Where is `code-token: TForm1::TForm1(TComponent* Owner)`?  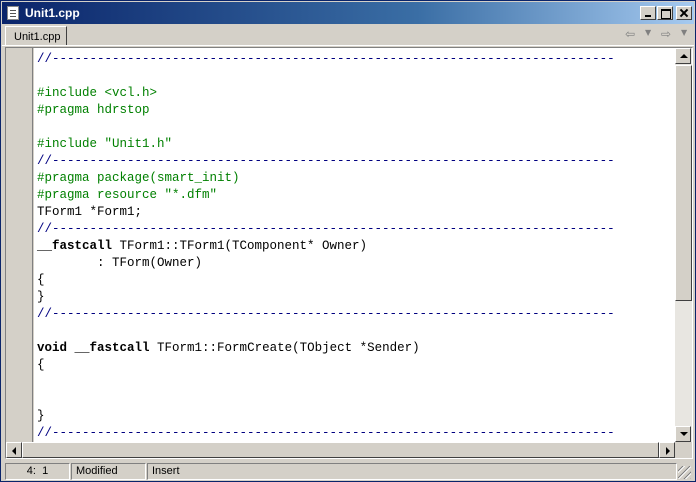 code-token: TForm1::TForm1(TComponent* Owner) is located at coordinates (240, 246).